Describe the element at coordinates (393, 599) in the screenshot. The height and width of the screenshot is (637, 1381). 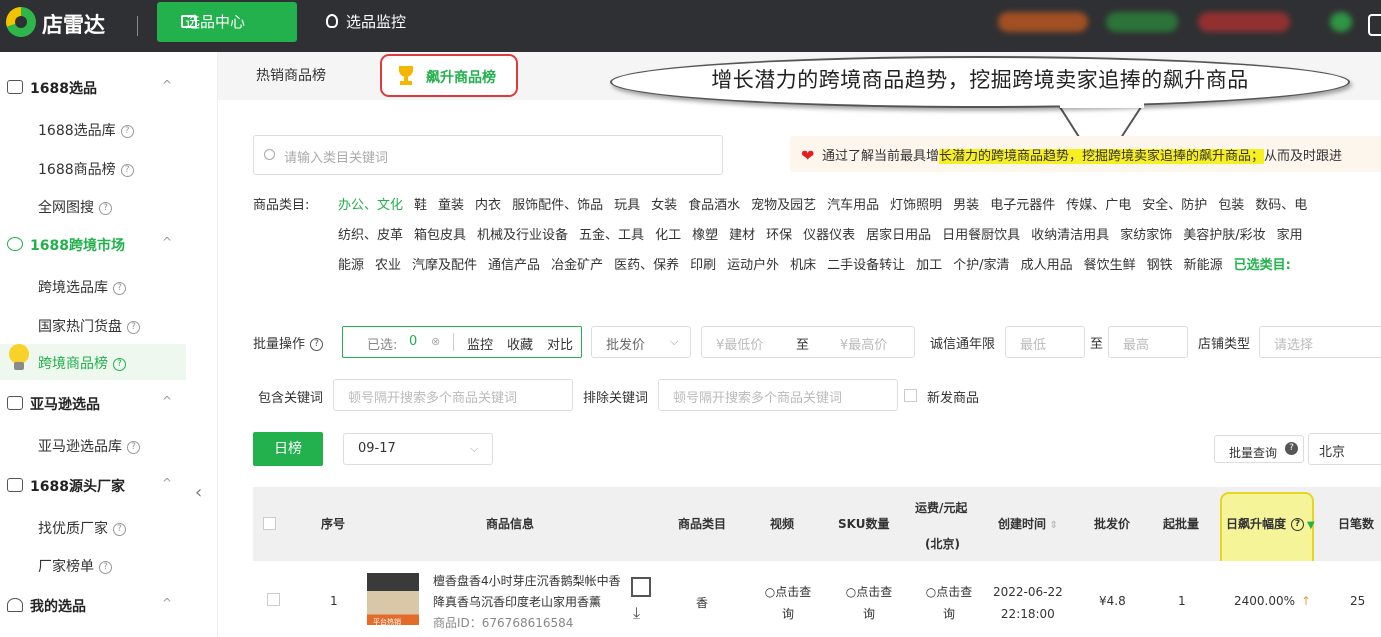
I see `product-thumbnail: 平台热销` at that location.